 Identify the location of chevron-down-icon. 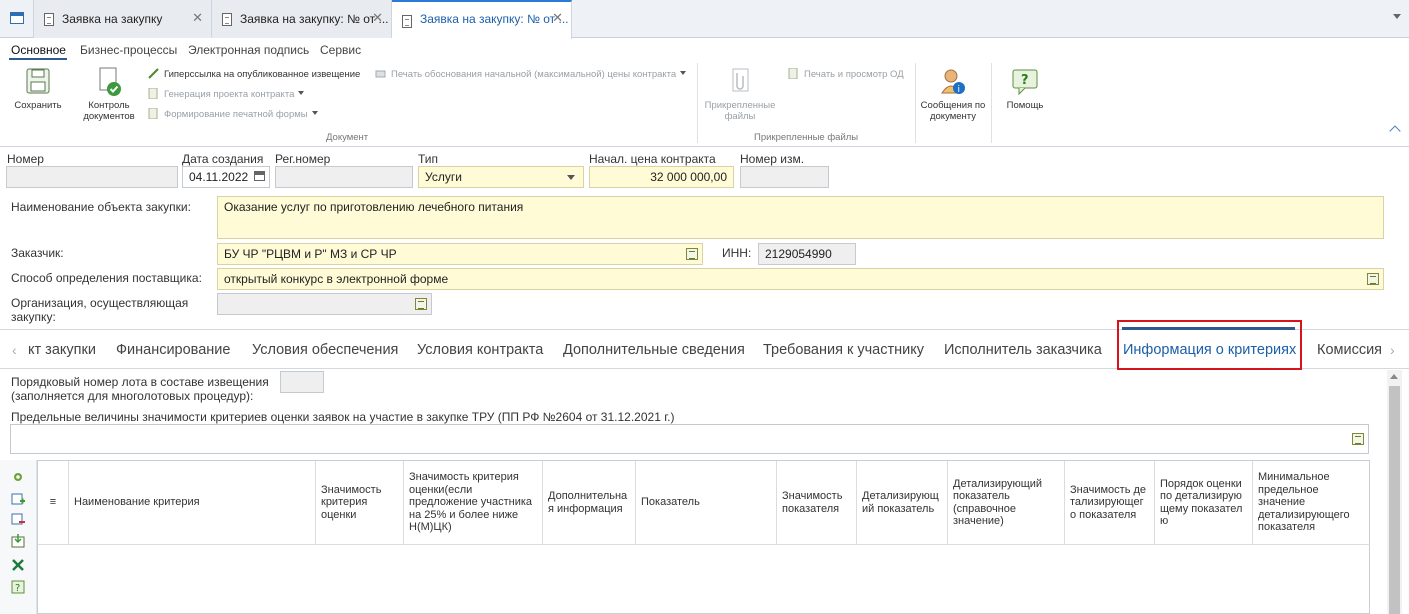
(301, 93).